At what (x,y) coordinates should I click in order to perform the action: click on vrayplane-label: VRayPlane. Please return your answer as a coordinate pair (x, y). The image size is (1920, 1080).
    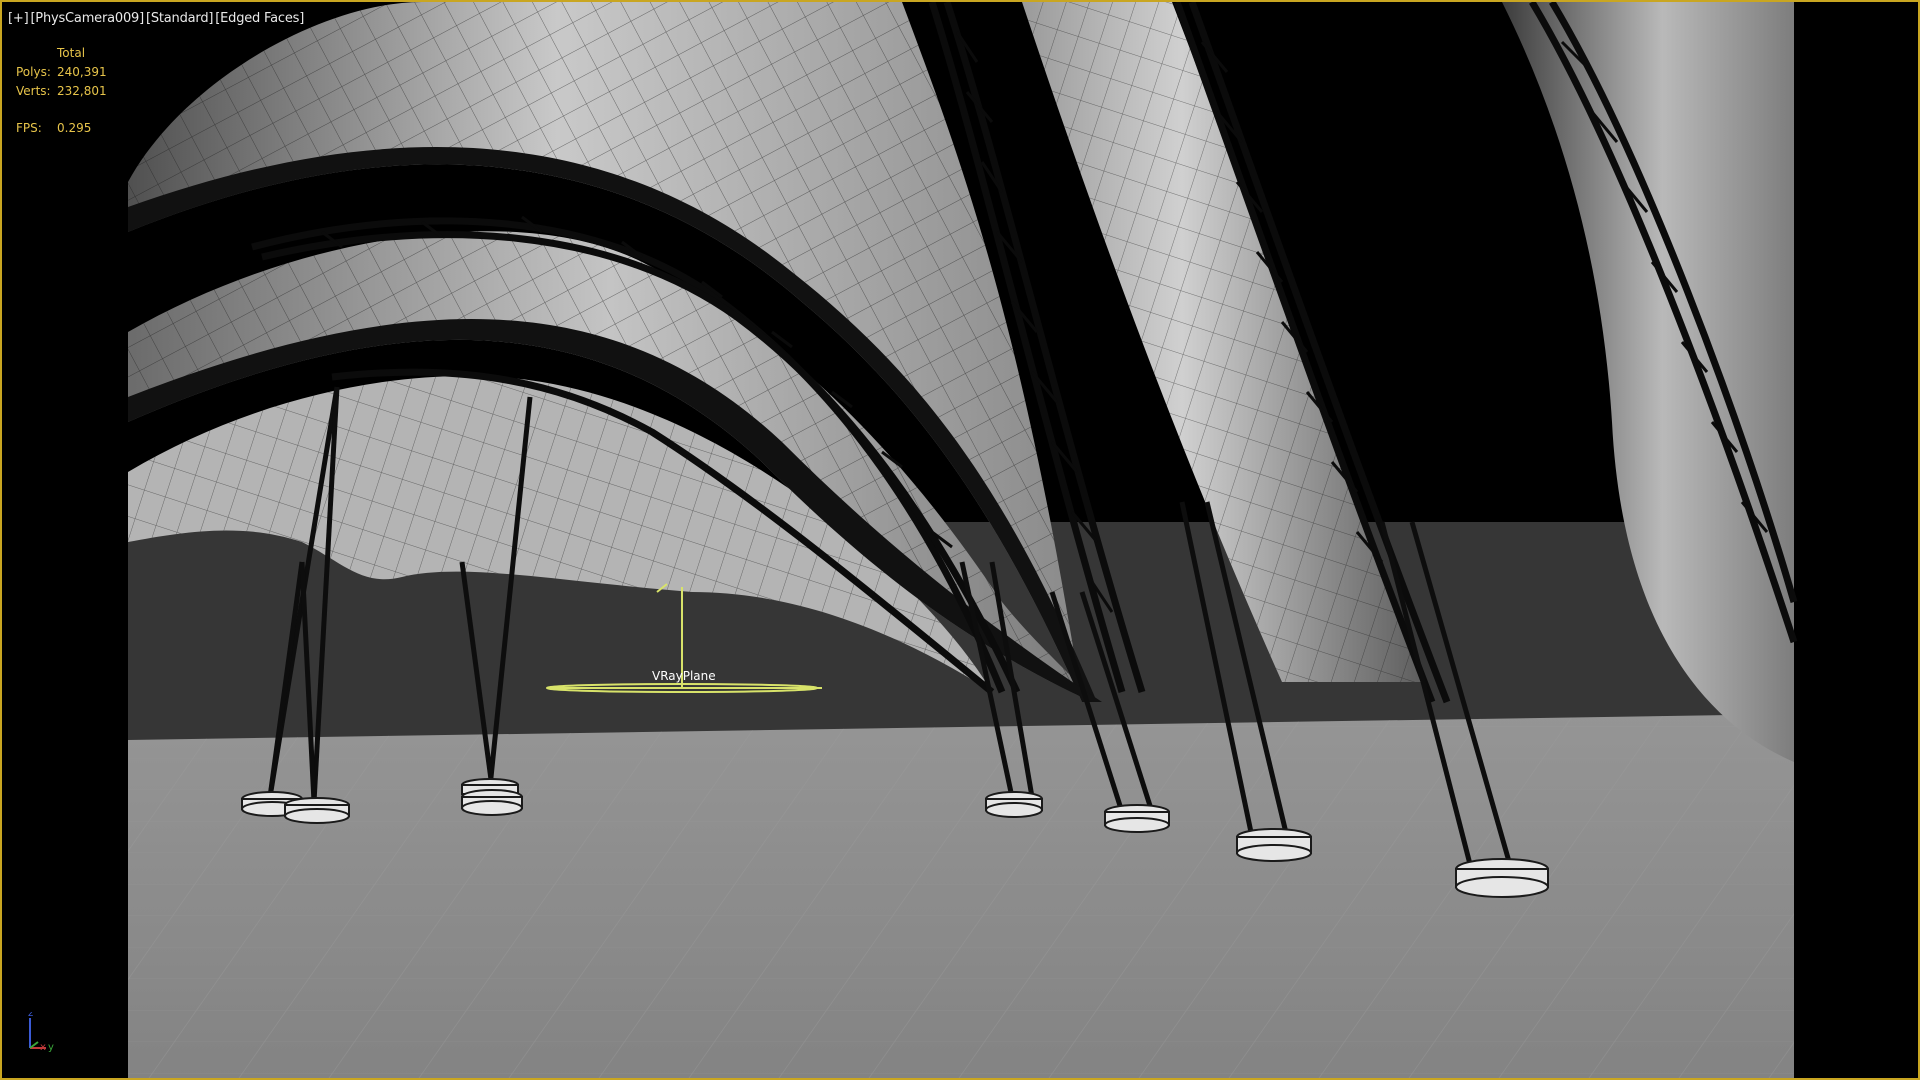
    Looking at the image, I should click on (684, 676).